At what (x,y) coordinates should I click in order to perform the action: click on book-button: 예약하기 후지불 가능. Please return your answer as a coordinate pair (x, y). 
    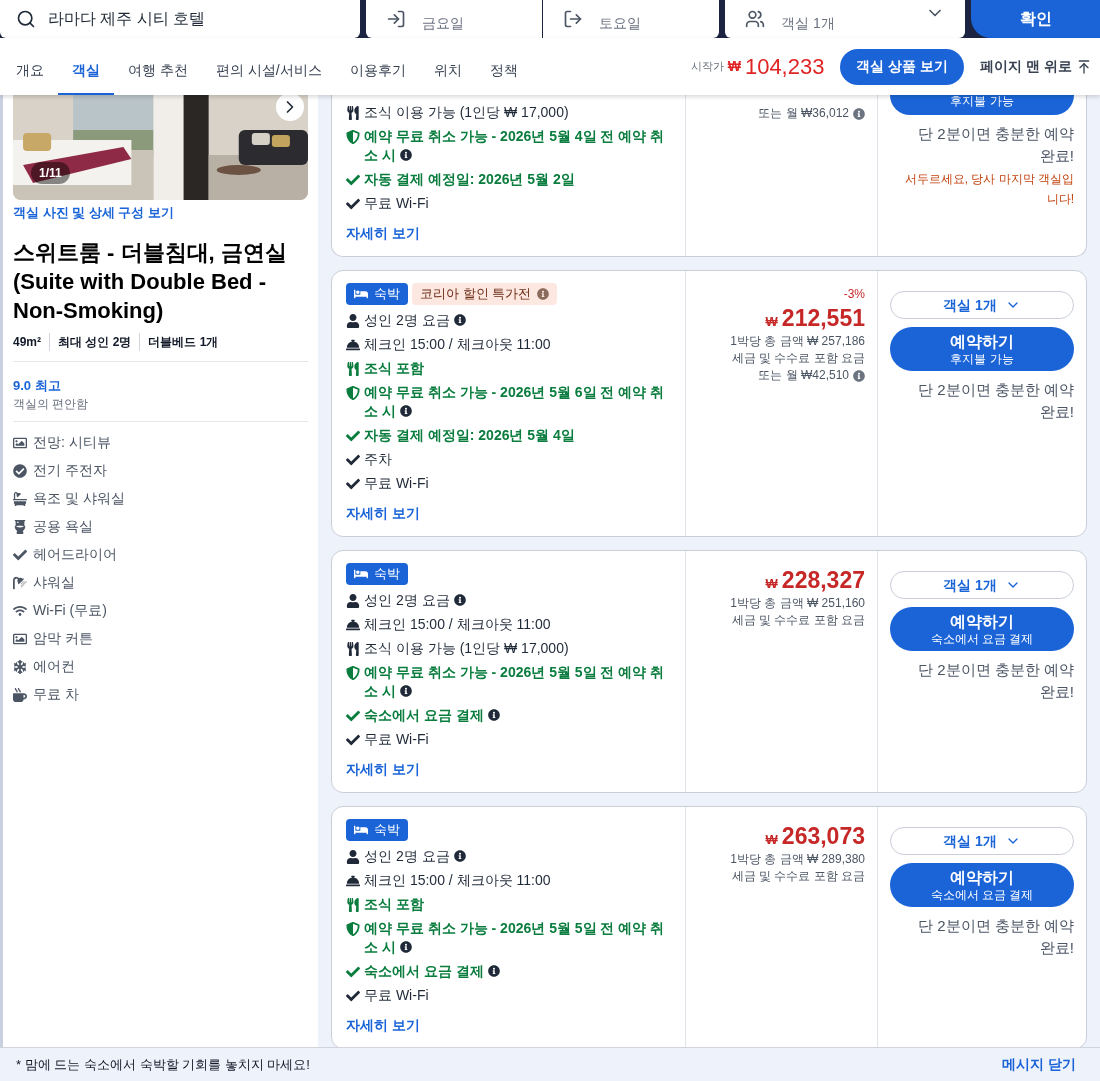
    Looking at the image, I should click on (982, 349).